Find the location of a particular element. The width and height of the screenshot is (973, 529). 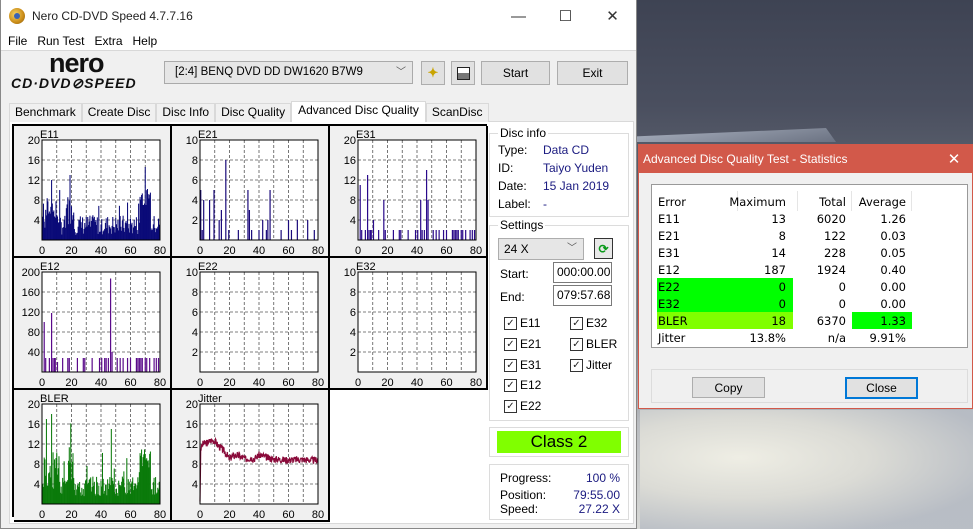

speed-value: 27.22 X is located at coordinates (599, 509).